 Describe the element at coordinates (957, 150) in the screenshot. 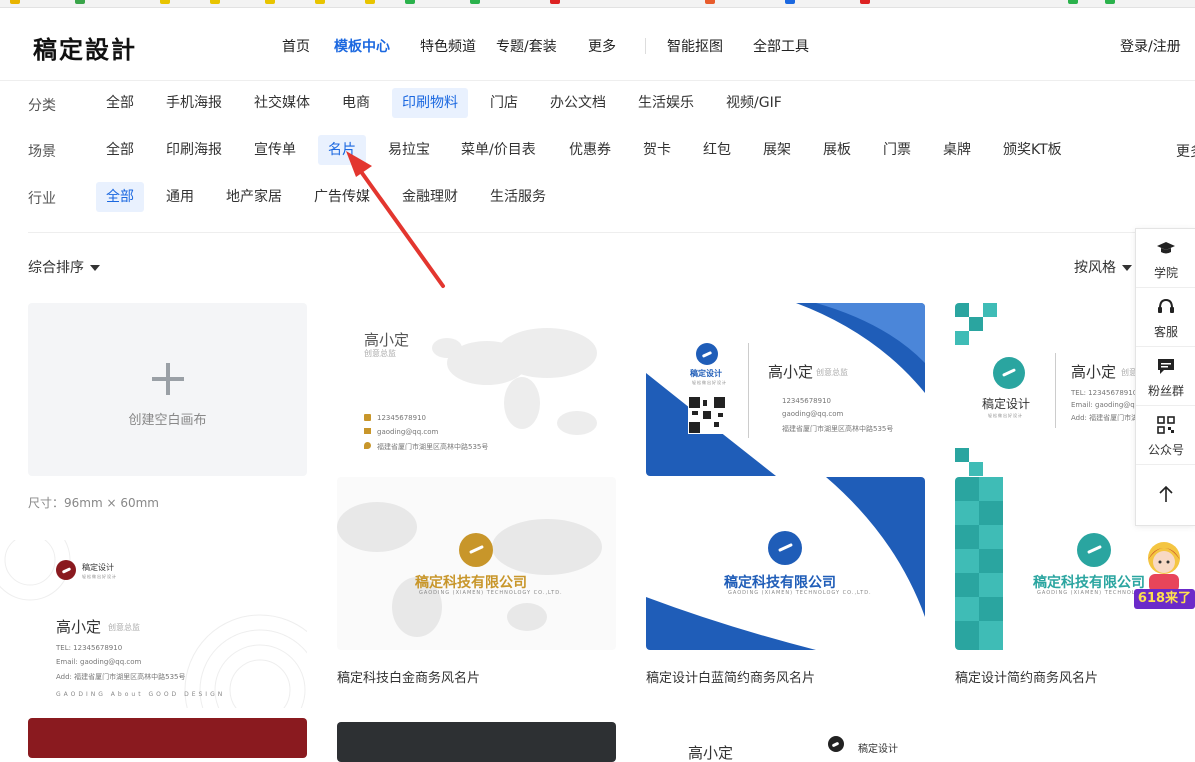

I see `scene-chip: 桌牌` at that location.